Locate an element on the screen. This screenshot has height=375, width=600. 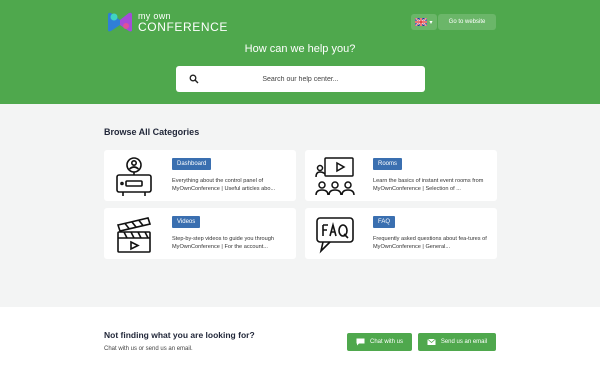
presentation-audience-icon is located at coordinates (335, 176).